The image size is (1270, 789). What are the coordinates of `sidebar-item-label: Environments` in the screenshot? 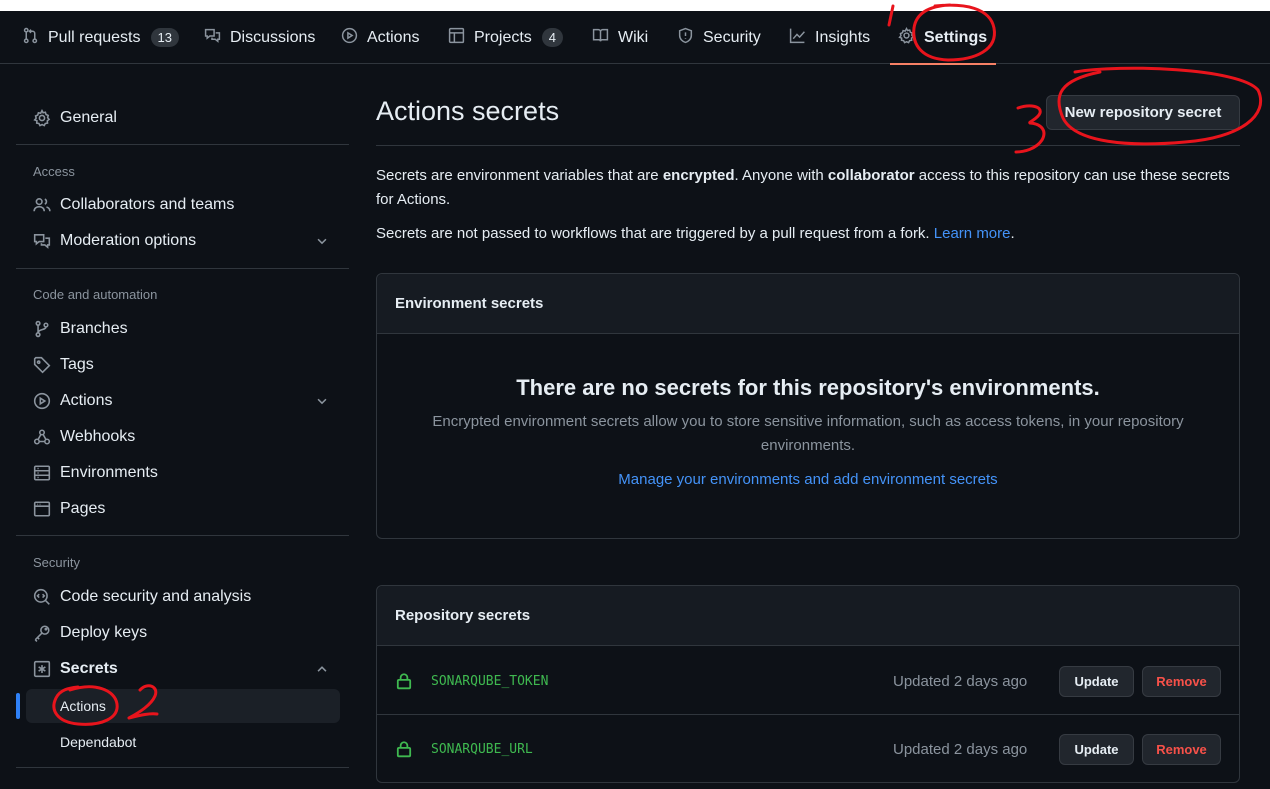 It's located at (109, 472).